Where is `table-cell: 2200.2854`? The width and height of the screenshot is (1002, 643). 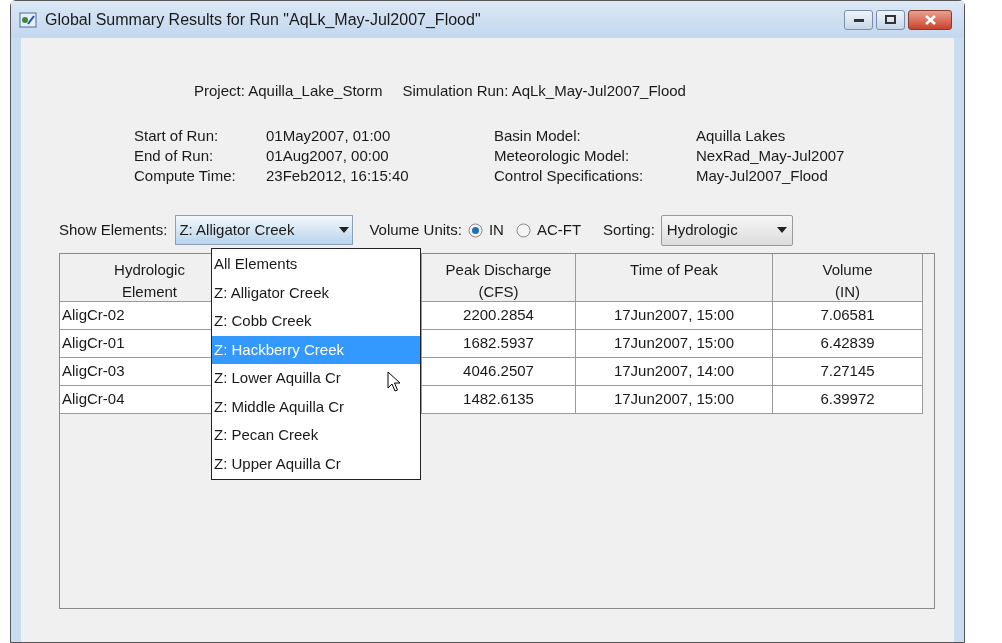
table-cell: 2200.2854 is located at coordinates (499, 315).